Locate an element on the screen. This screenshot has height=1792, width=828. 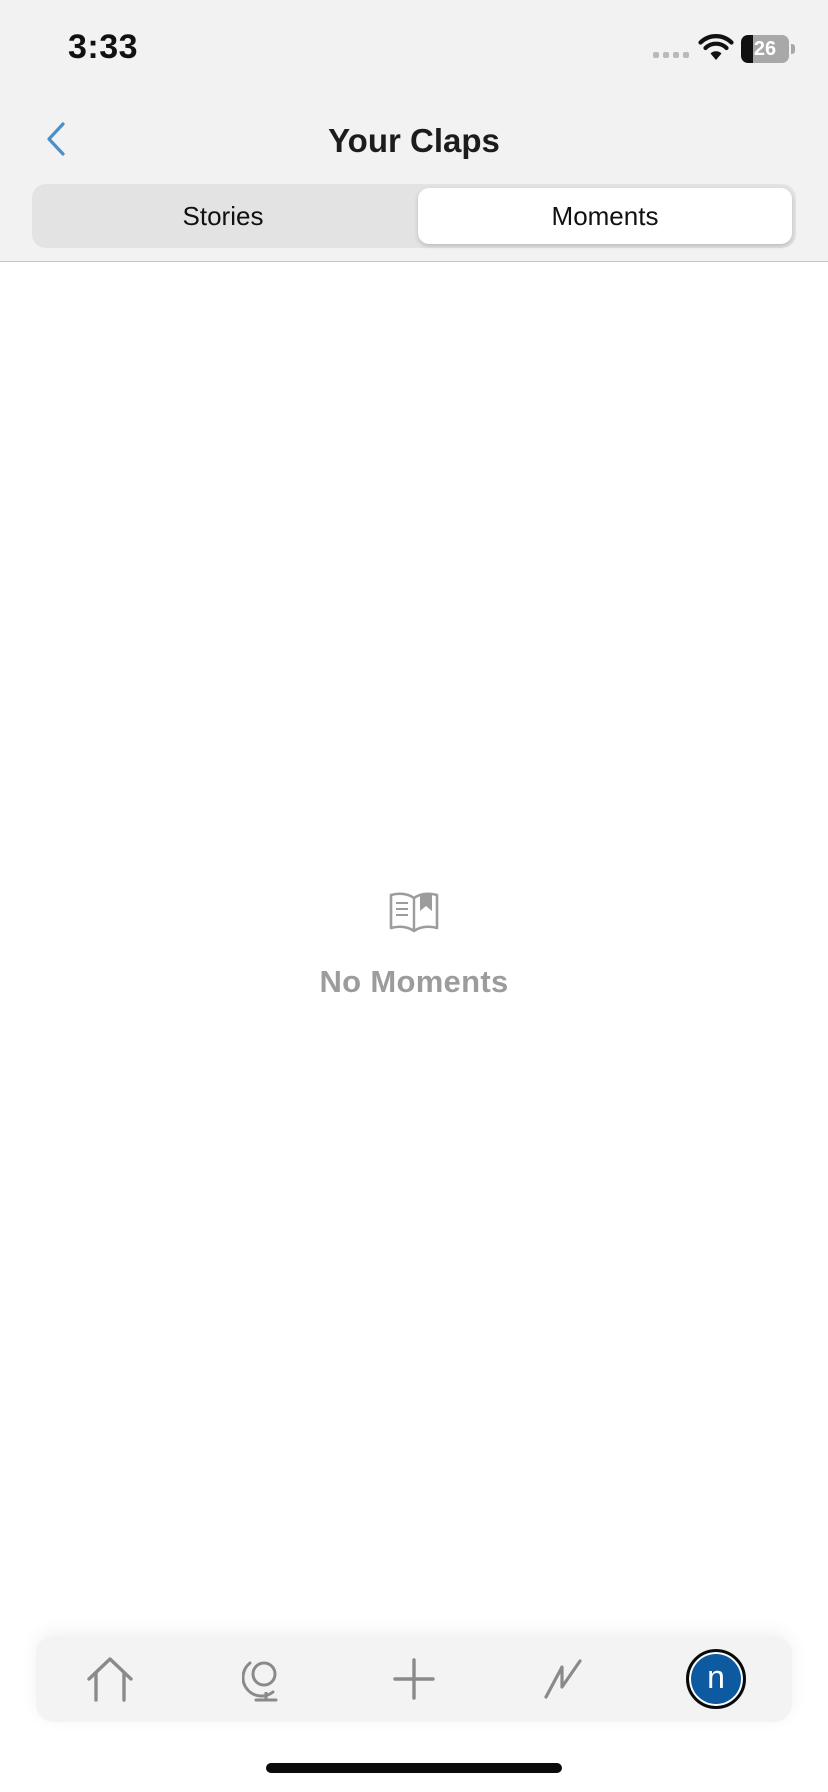
cellular-signal-icon is located at coordinates (671, 55).